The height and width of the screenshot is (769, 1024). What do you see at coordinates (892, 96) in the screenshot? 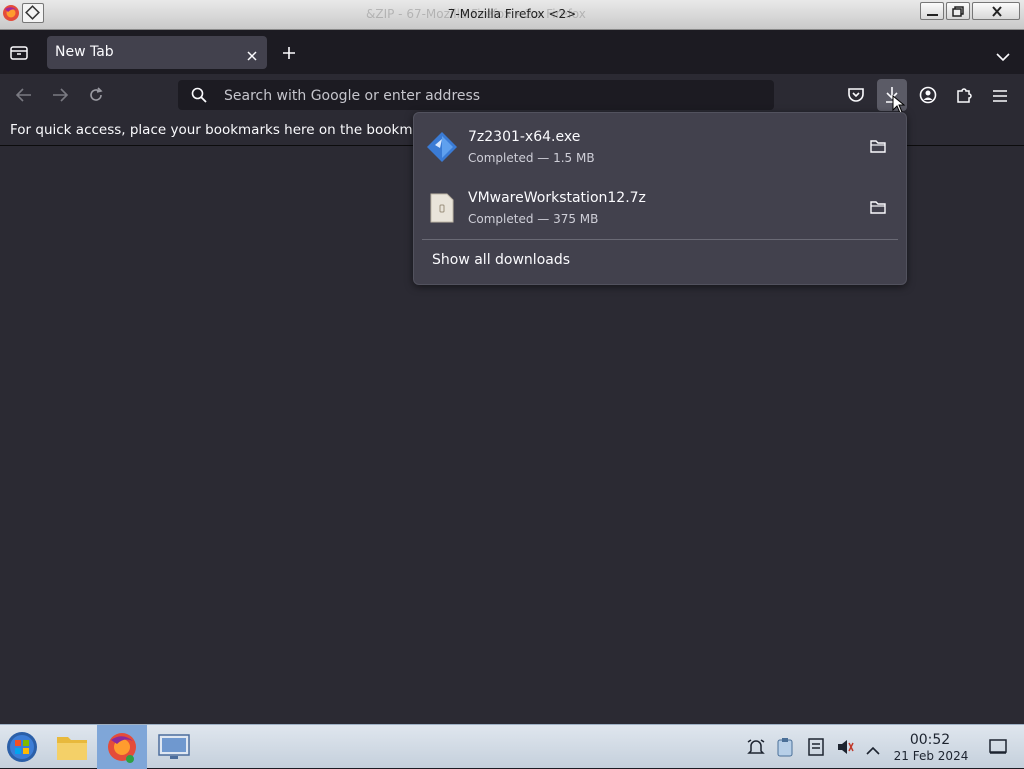
I see `downloads-button` at bounding box center [892, 96].